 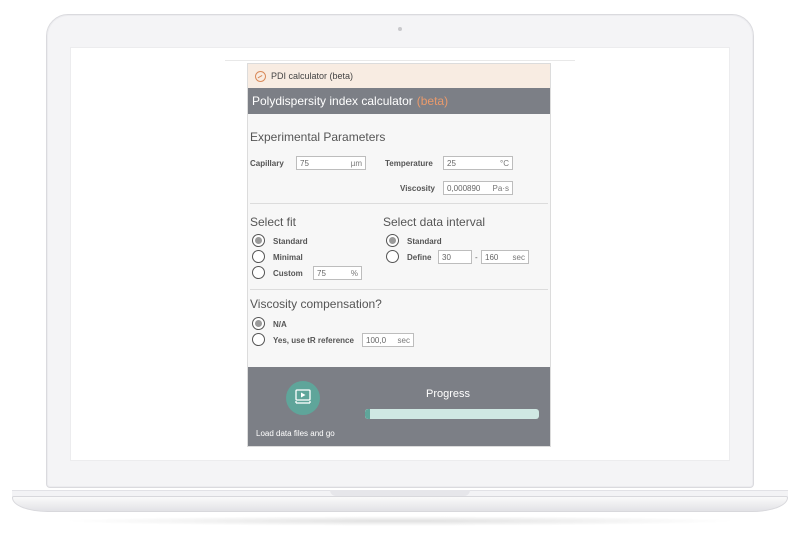 What do you see at coordinates (258, 256) in the screenshot?
I see `fit-minimal-radio` at bounding box center [258, 256].